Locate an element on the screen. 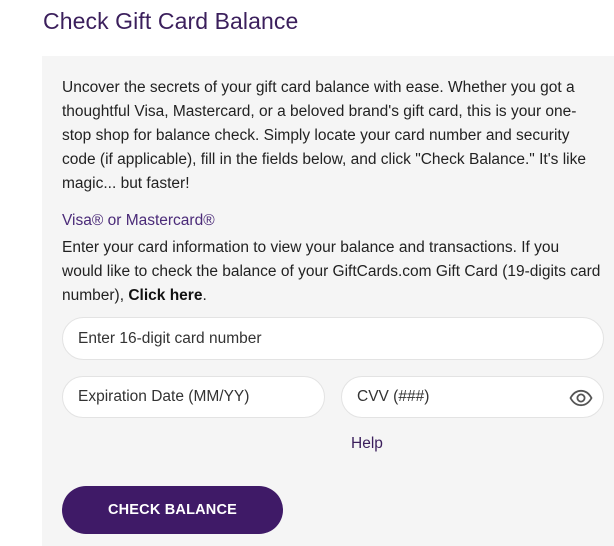  help-link: Help is located at coordinates (367, 444).